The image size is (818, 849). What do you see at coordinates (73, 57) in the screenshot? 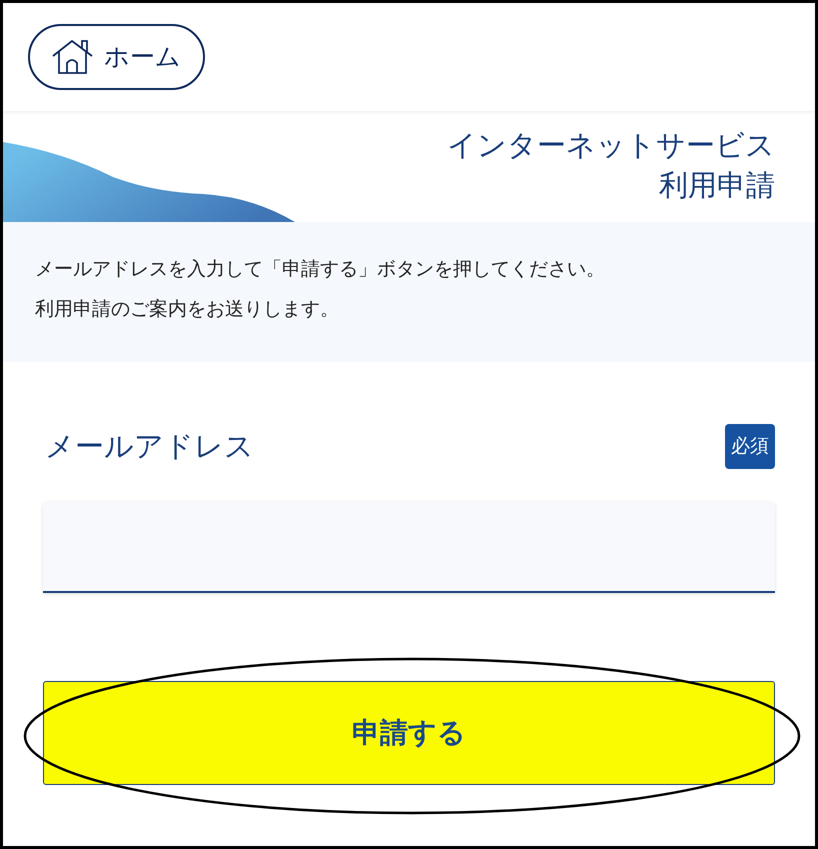
I see `house-icon` at bounding box center [73, 57].